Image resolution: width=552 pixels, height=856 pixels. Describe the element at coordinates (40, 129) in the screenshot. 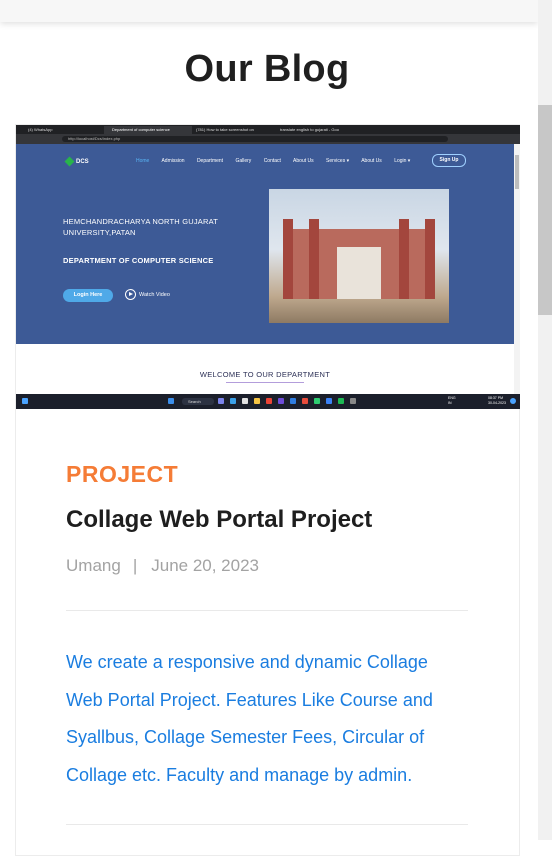

I see `browser-tab: (4) WhatsApp` at that location.